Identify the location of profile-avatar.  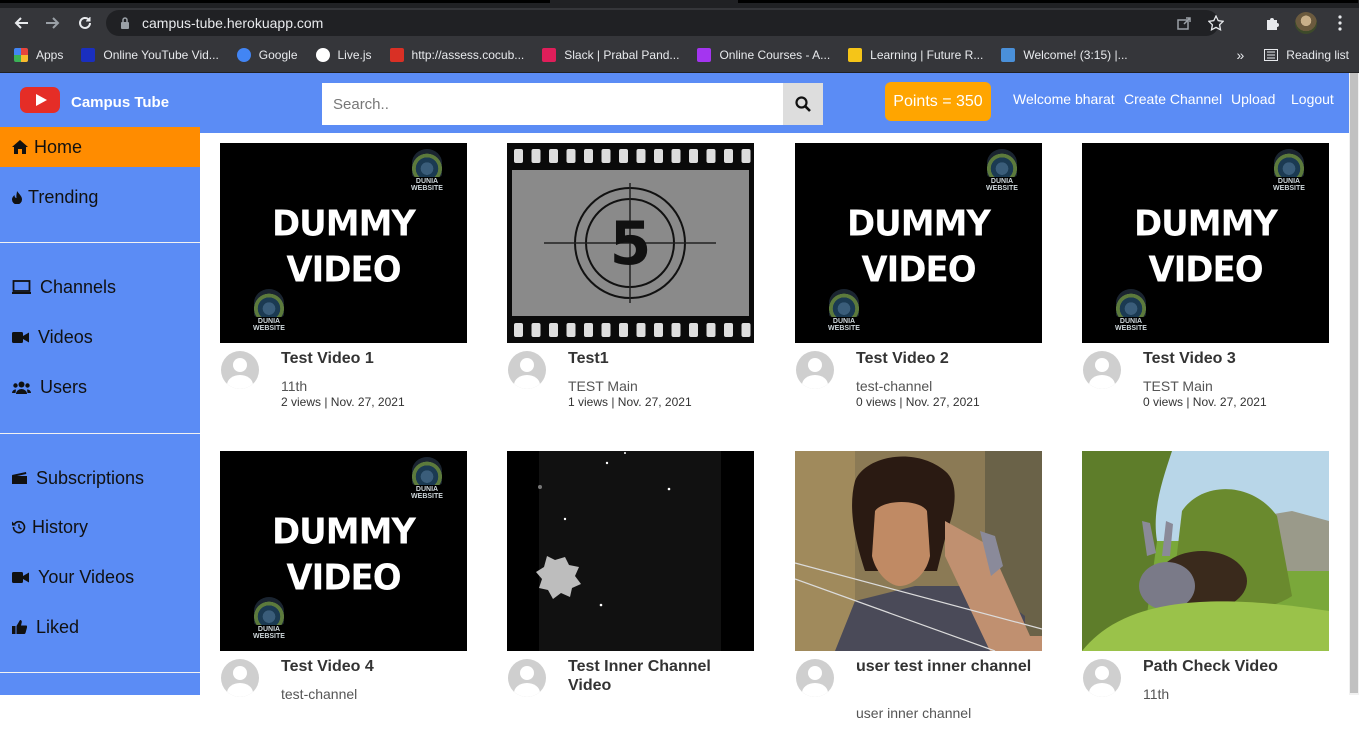
(1306, 23).